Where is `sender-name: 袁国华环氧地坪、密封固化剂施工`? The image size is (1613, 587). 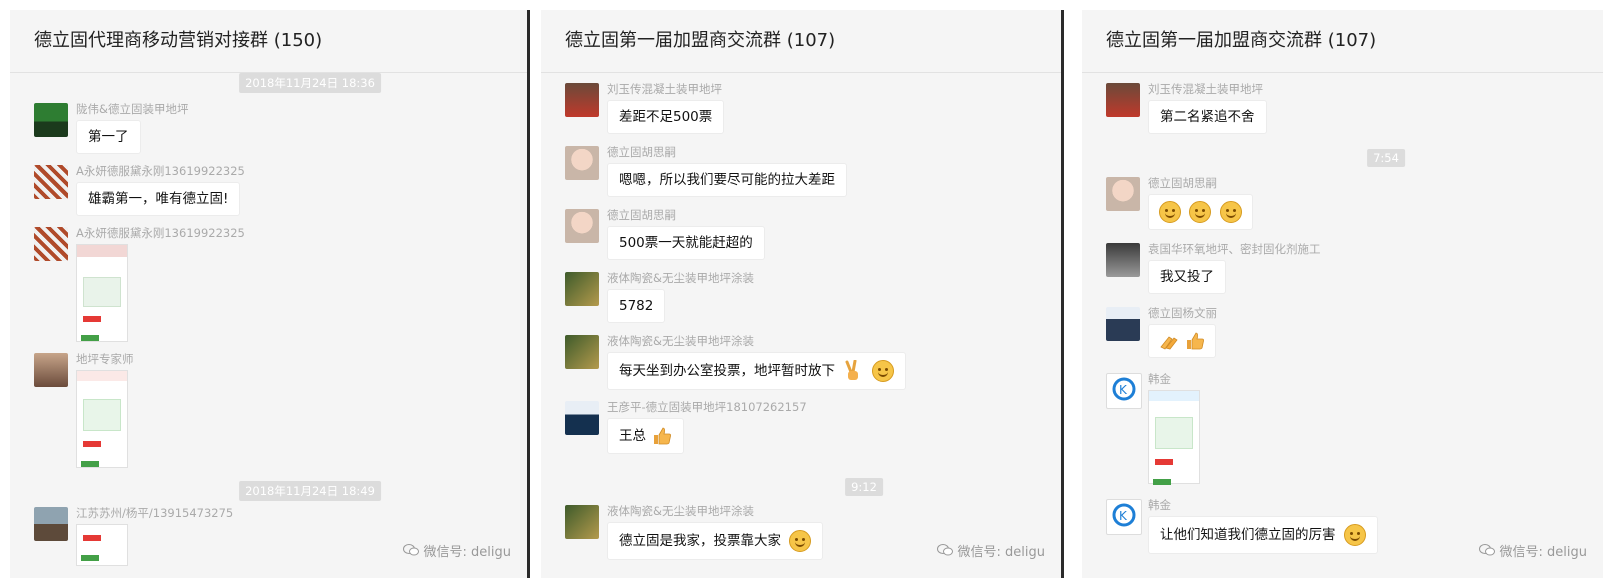 sender-name: 袁国华环氧地坪、密封固化剂施工 is located at coordinates (1234, 249).